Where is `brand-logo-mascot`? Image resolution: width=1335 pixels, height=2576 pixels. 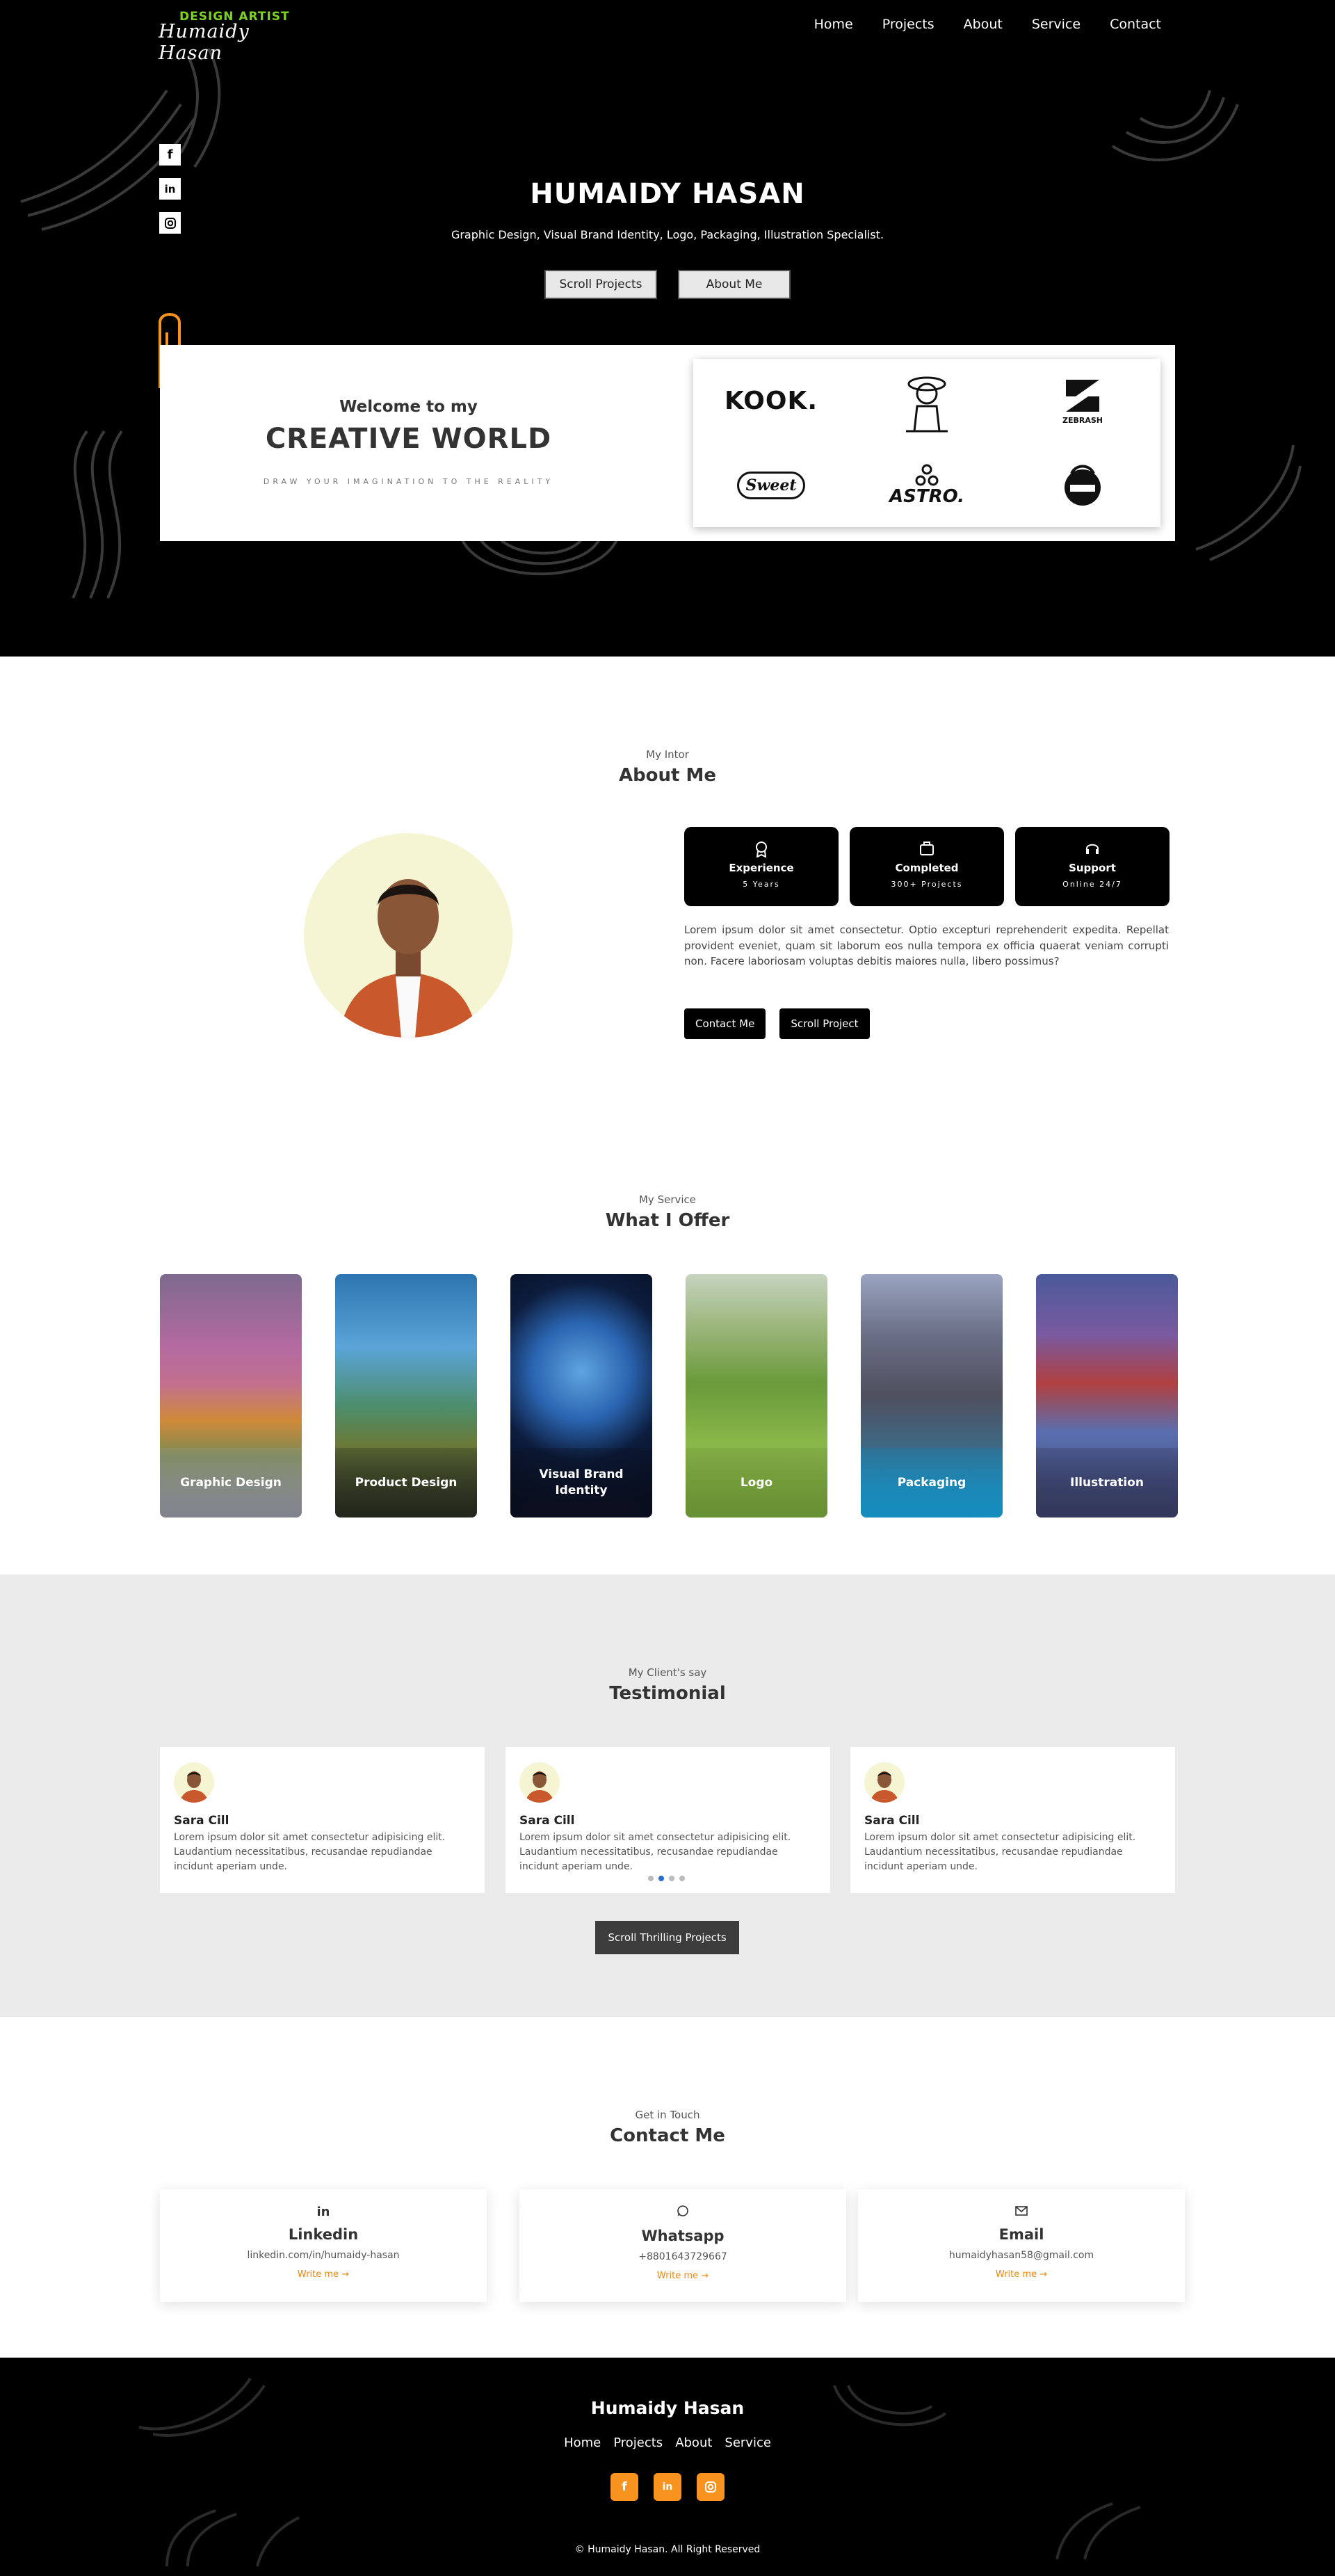
brand-logo-mascot is located at coordinates (927, 401).